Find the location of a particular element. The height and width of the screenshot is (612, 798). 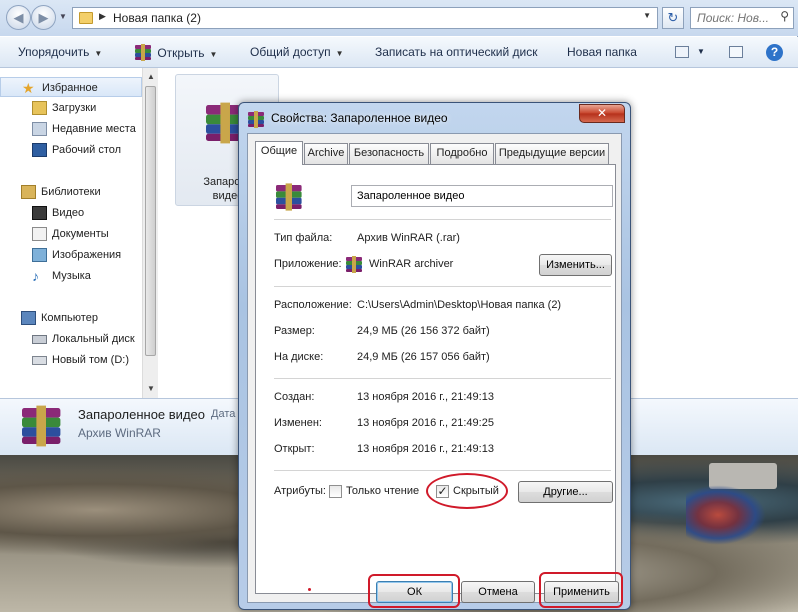

scroll-thumb is located at coordinates (150, 221).